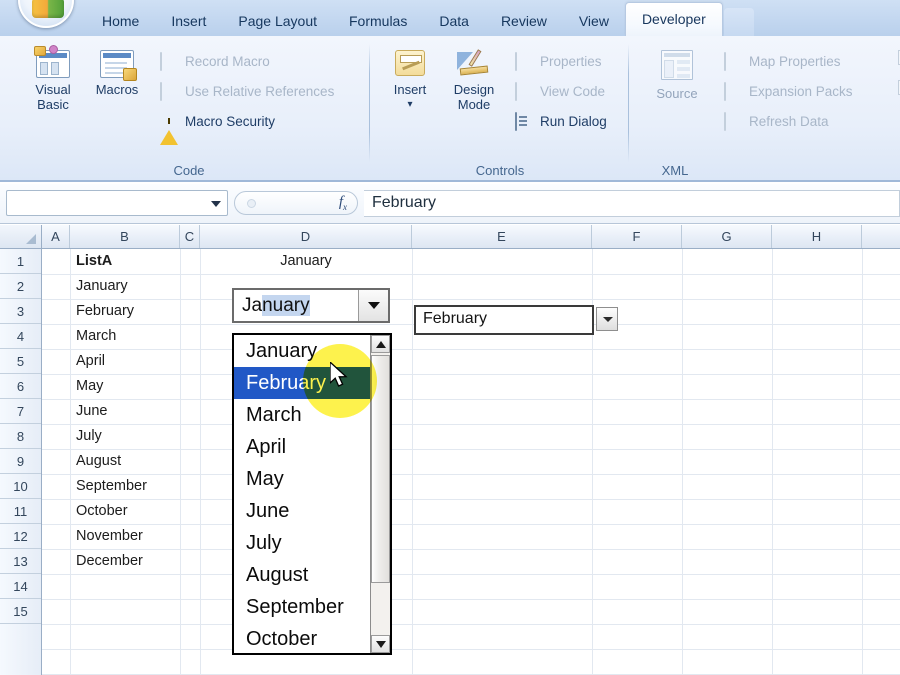 This screenshot has width=900, height=675. Describe the element at coordinates (380, 644) in the screenshot. I see `scroll-down-arrow-icon` at that location.